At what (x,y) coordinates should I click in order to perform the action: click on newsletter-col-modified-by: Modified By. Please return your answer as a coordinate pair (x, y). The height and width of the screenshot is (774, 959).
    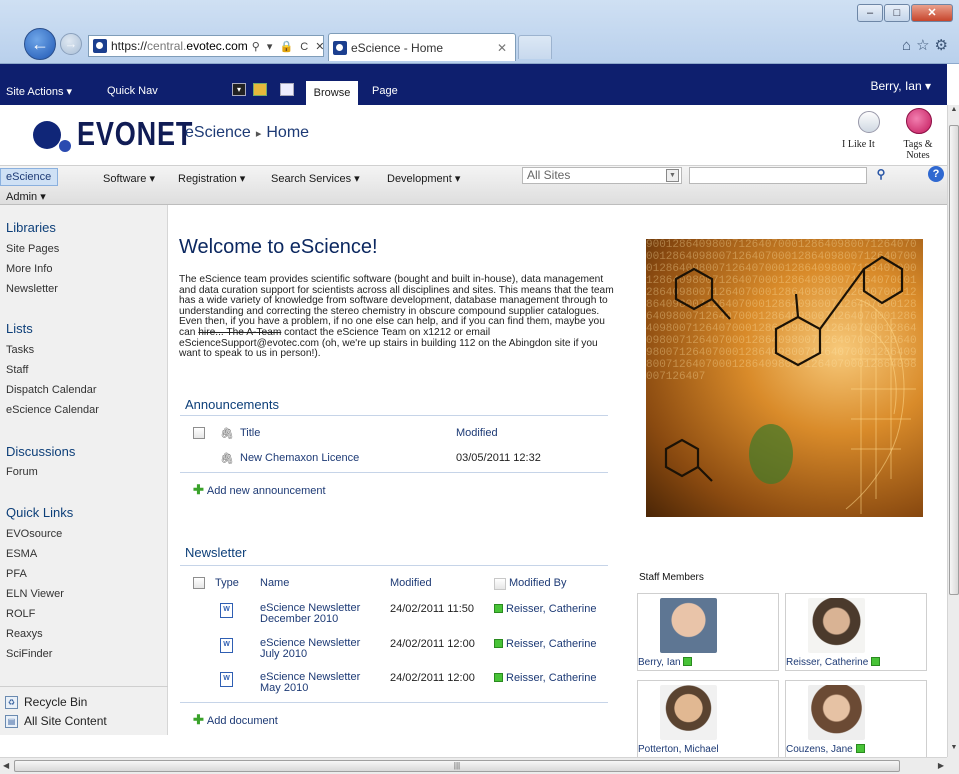
    Looking at the image, I should click on (537, 583).